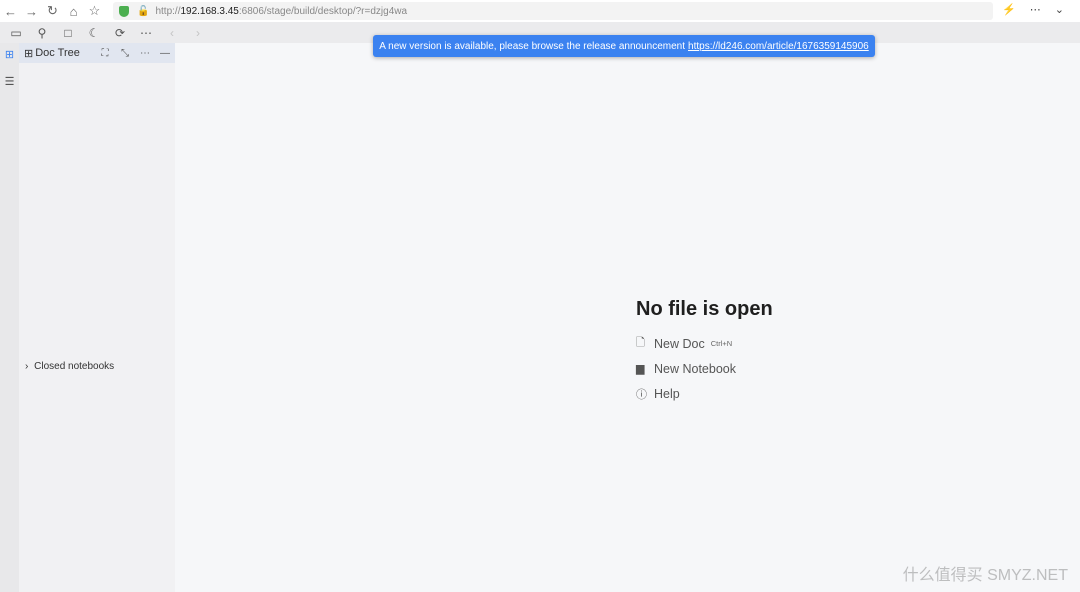 The width and height of the screenshot is (1080, 592). What do you see at coordinates (143, 11) in the screenshot?
I see `lock-icon: 🔓` at bounding box center [143, 11].